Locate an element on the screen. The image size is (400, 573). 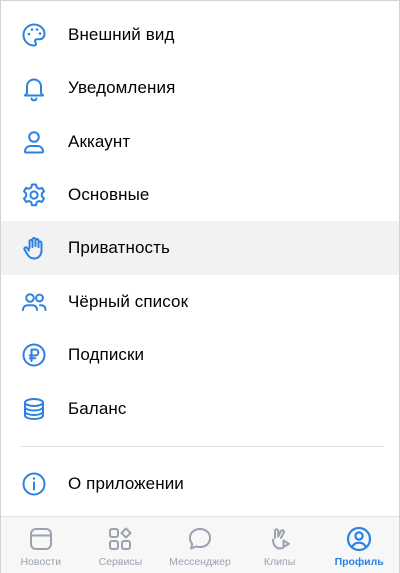
tab-label: Клипы is located at coordinates (279, 562).